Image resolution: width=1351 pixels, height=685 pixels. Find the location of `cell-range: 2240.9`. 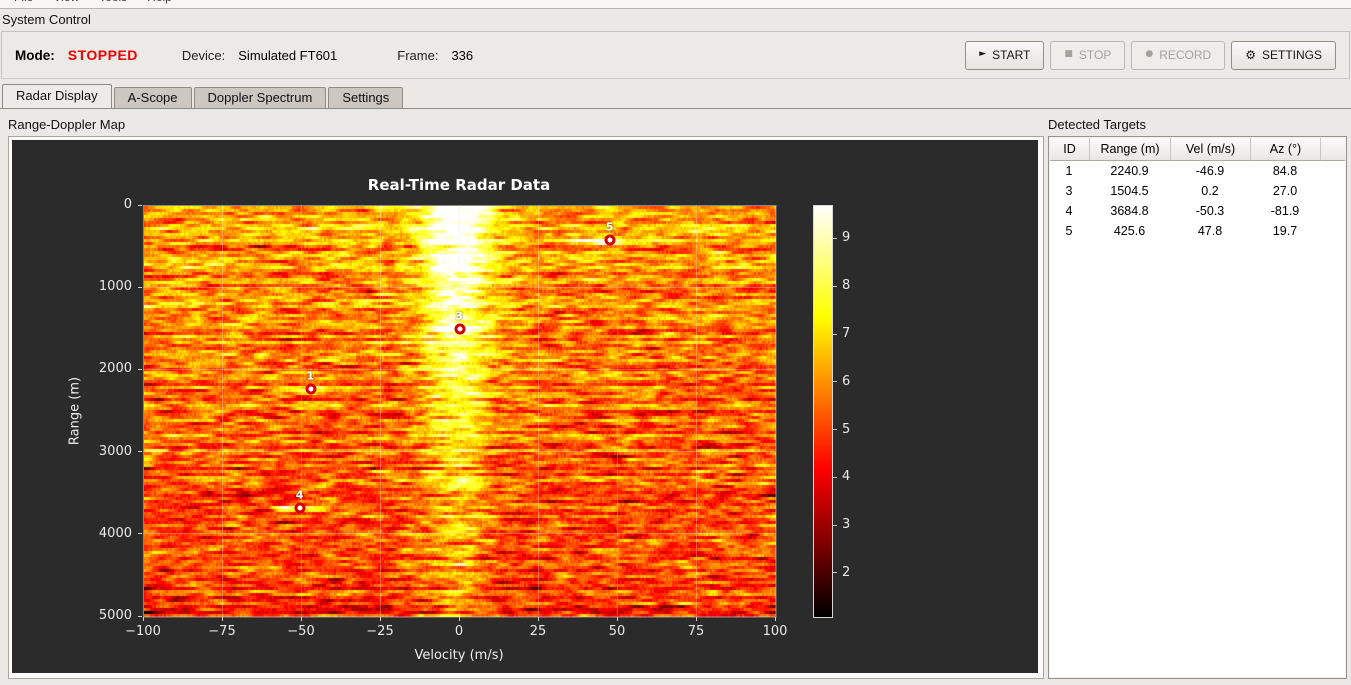

cell-range: 2240.9 is located at coordinates (1129, 171).